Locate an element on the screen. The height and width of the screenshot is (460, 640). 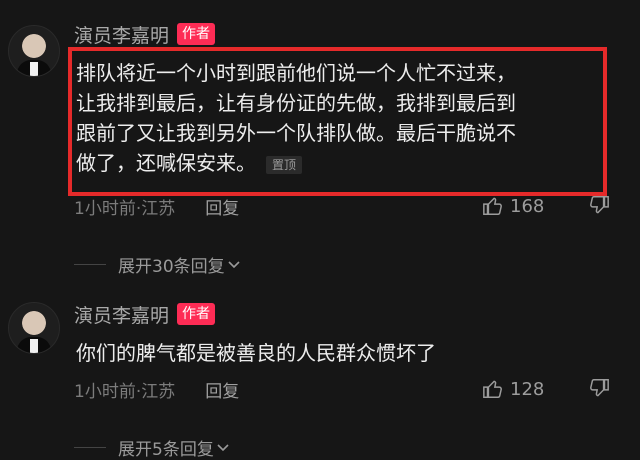
like-button: 128 is located at coordinates (513, 389).